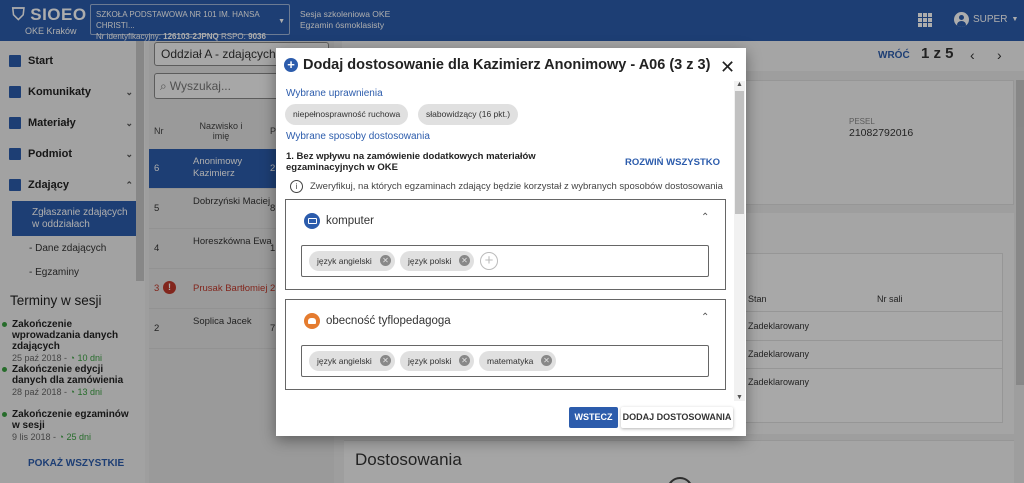  I want to click on panel-header: komputer, so click(339, 221).